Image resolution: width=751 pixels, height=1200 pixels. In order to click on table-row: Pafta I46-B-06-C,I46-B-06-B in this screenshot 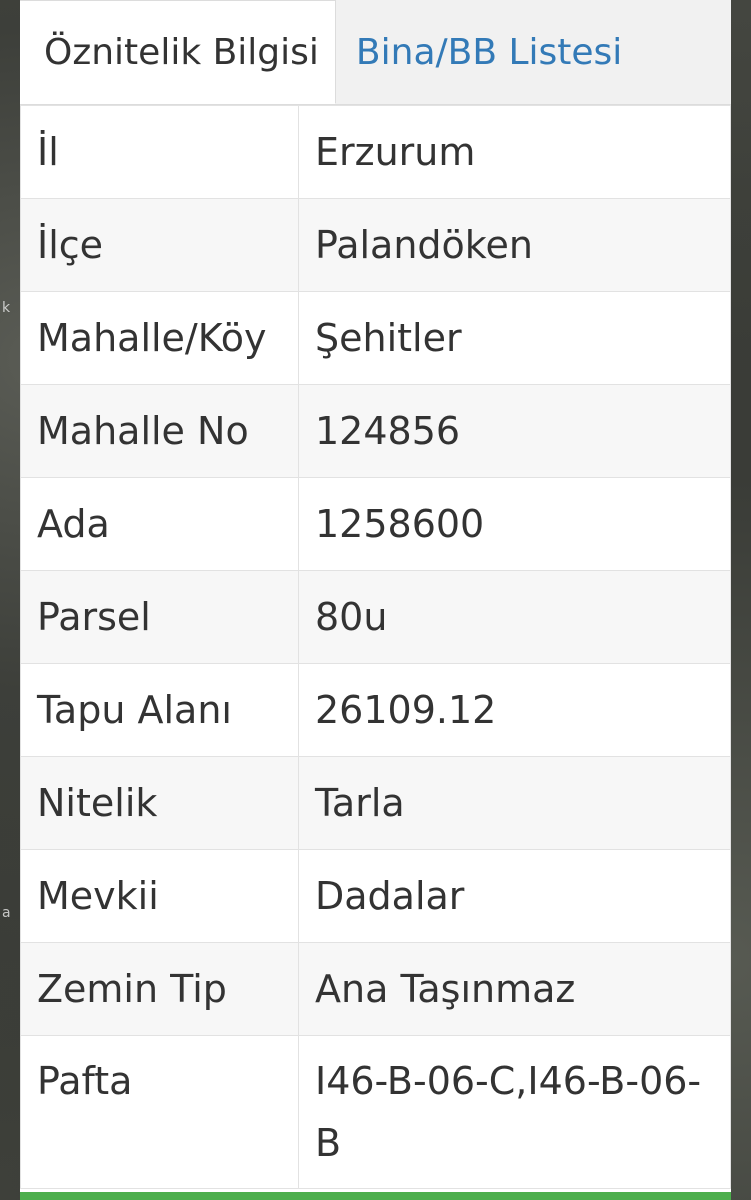, I will do `click(375, 1112)`.